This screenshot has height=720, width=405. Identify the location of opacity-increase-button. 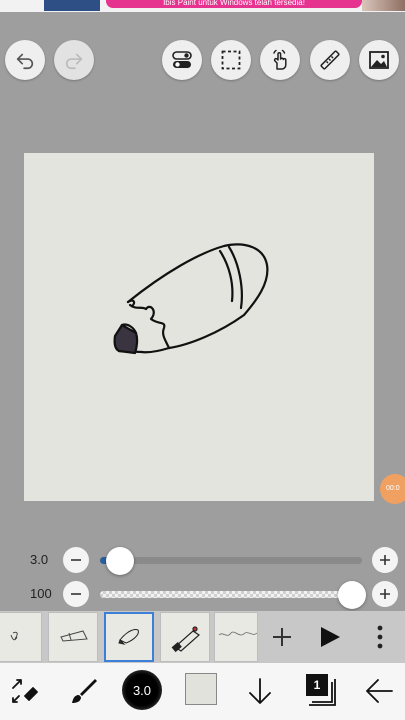
(385, 594).